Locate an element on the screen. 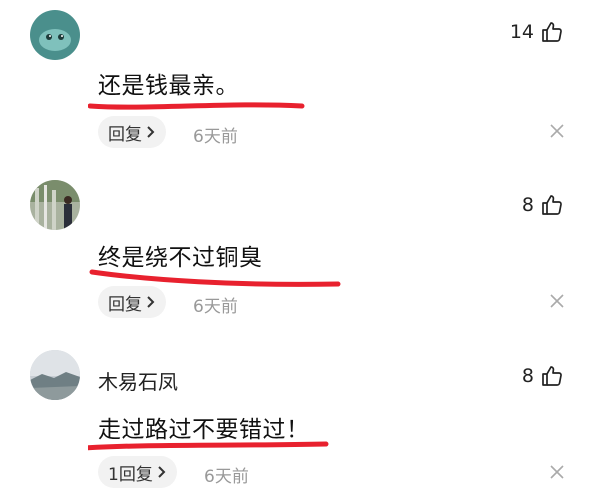 This screenshot has height=495, width=600. username: 木易石凤 is located at coordinates (138, 380).